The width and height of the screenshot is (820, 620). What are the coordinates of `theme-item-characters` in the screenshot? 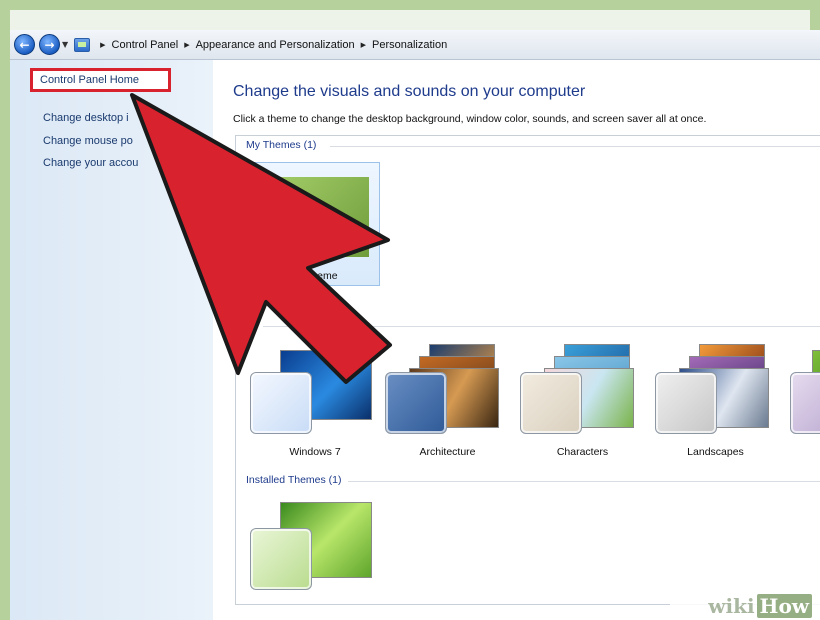 It's located at (585, 390).